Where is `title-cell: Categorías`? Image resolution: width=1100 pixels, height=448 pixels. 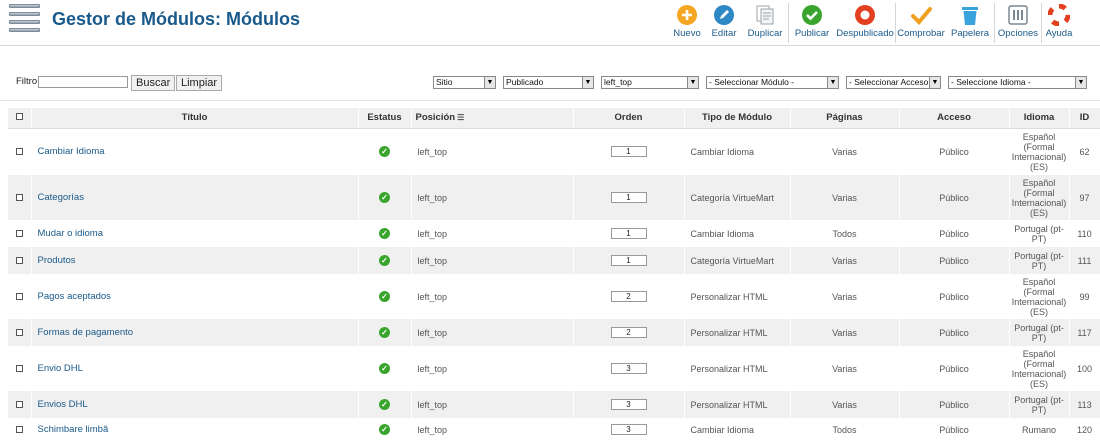 title-cell: Categorías is located at coordinates (195, 197).